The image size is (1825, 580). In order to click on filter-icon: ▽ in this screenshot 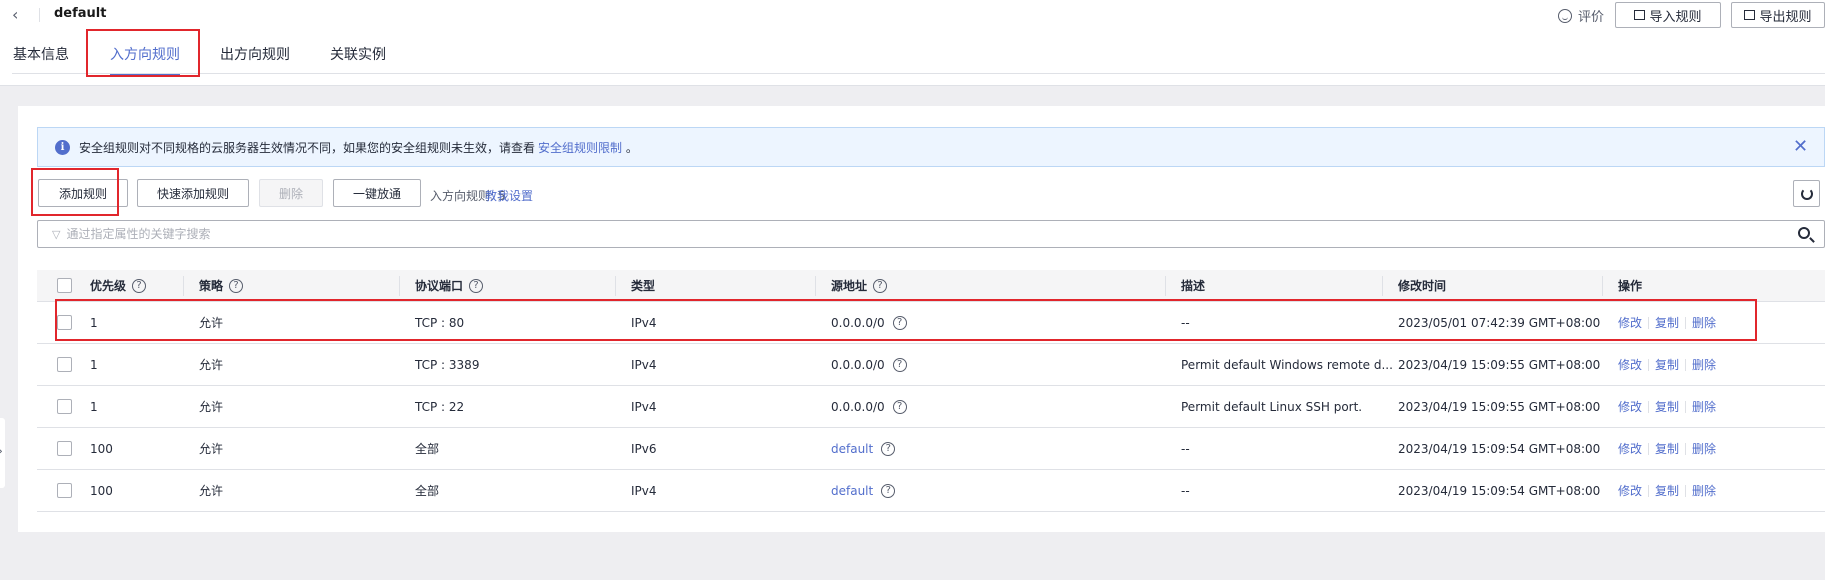, I will do `click(56, 234)`.